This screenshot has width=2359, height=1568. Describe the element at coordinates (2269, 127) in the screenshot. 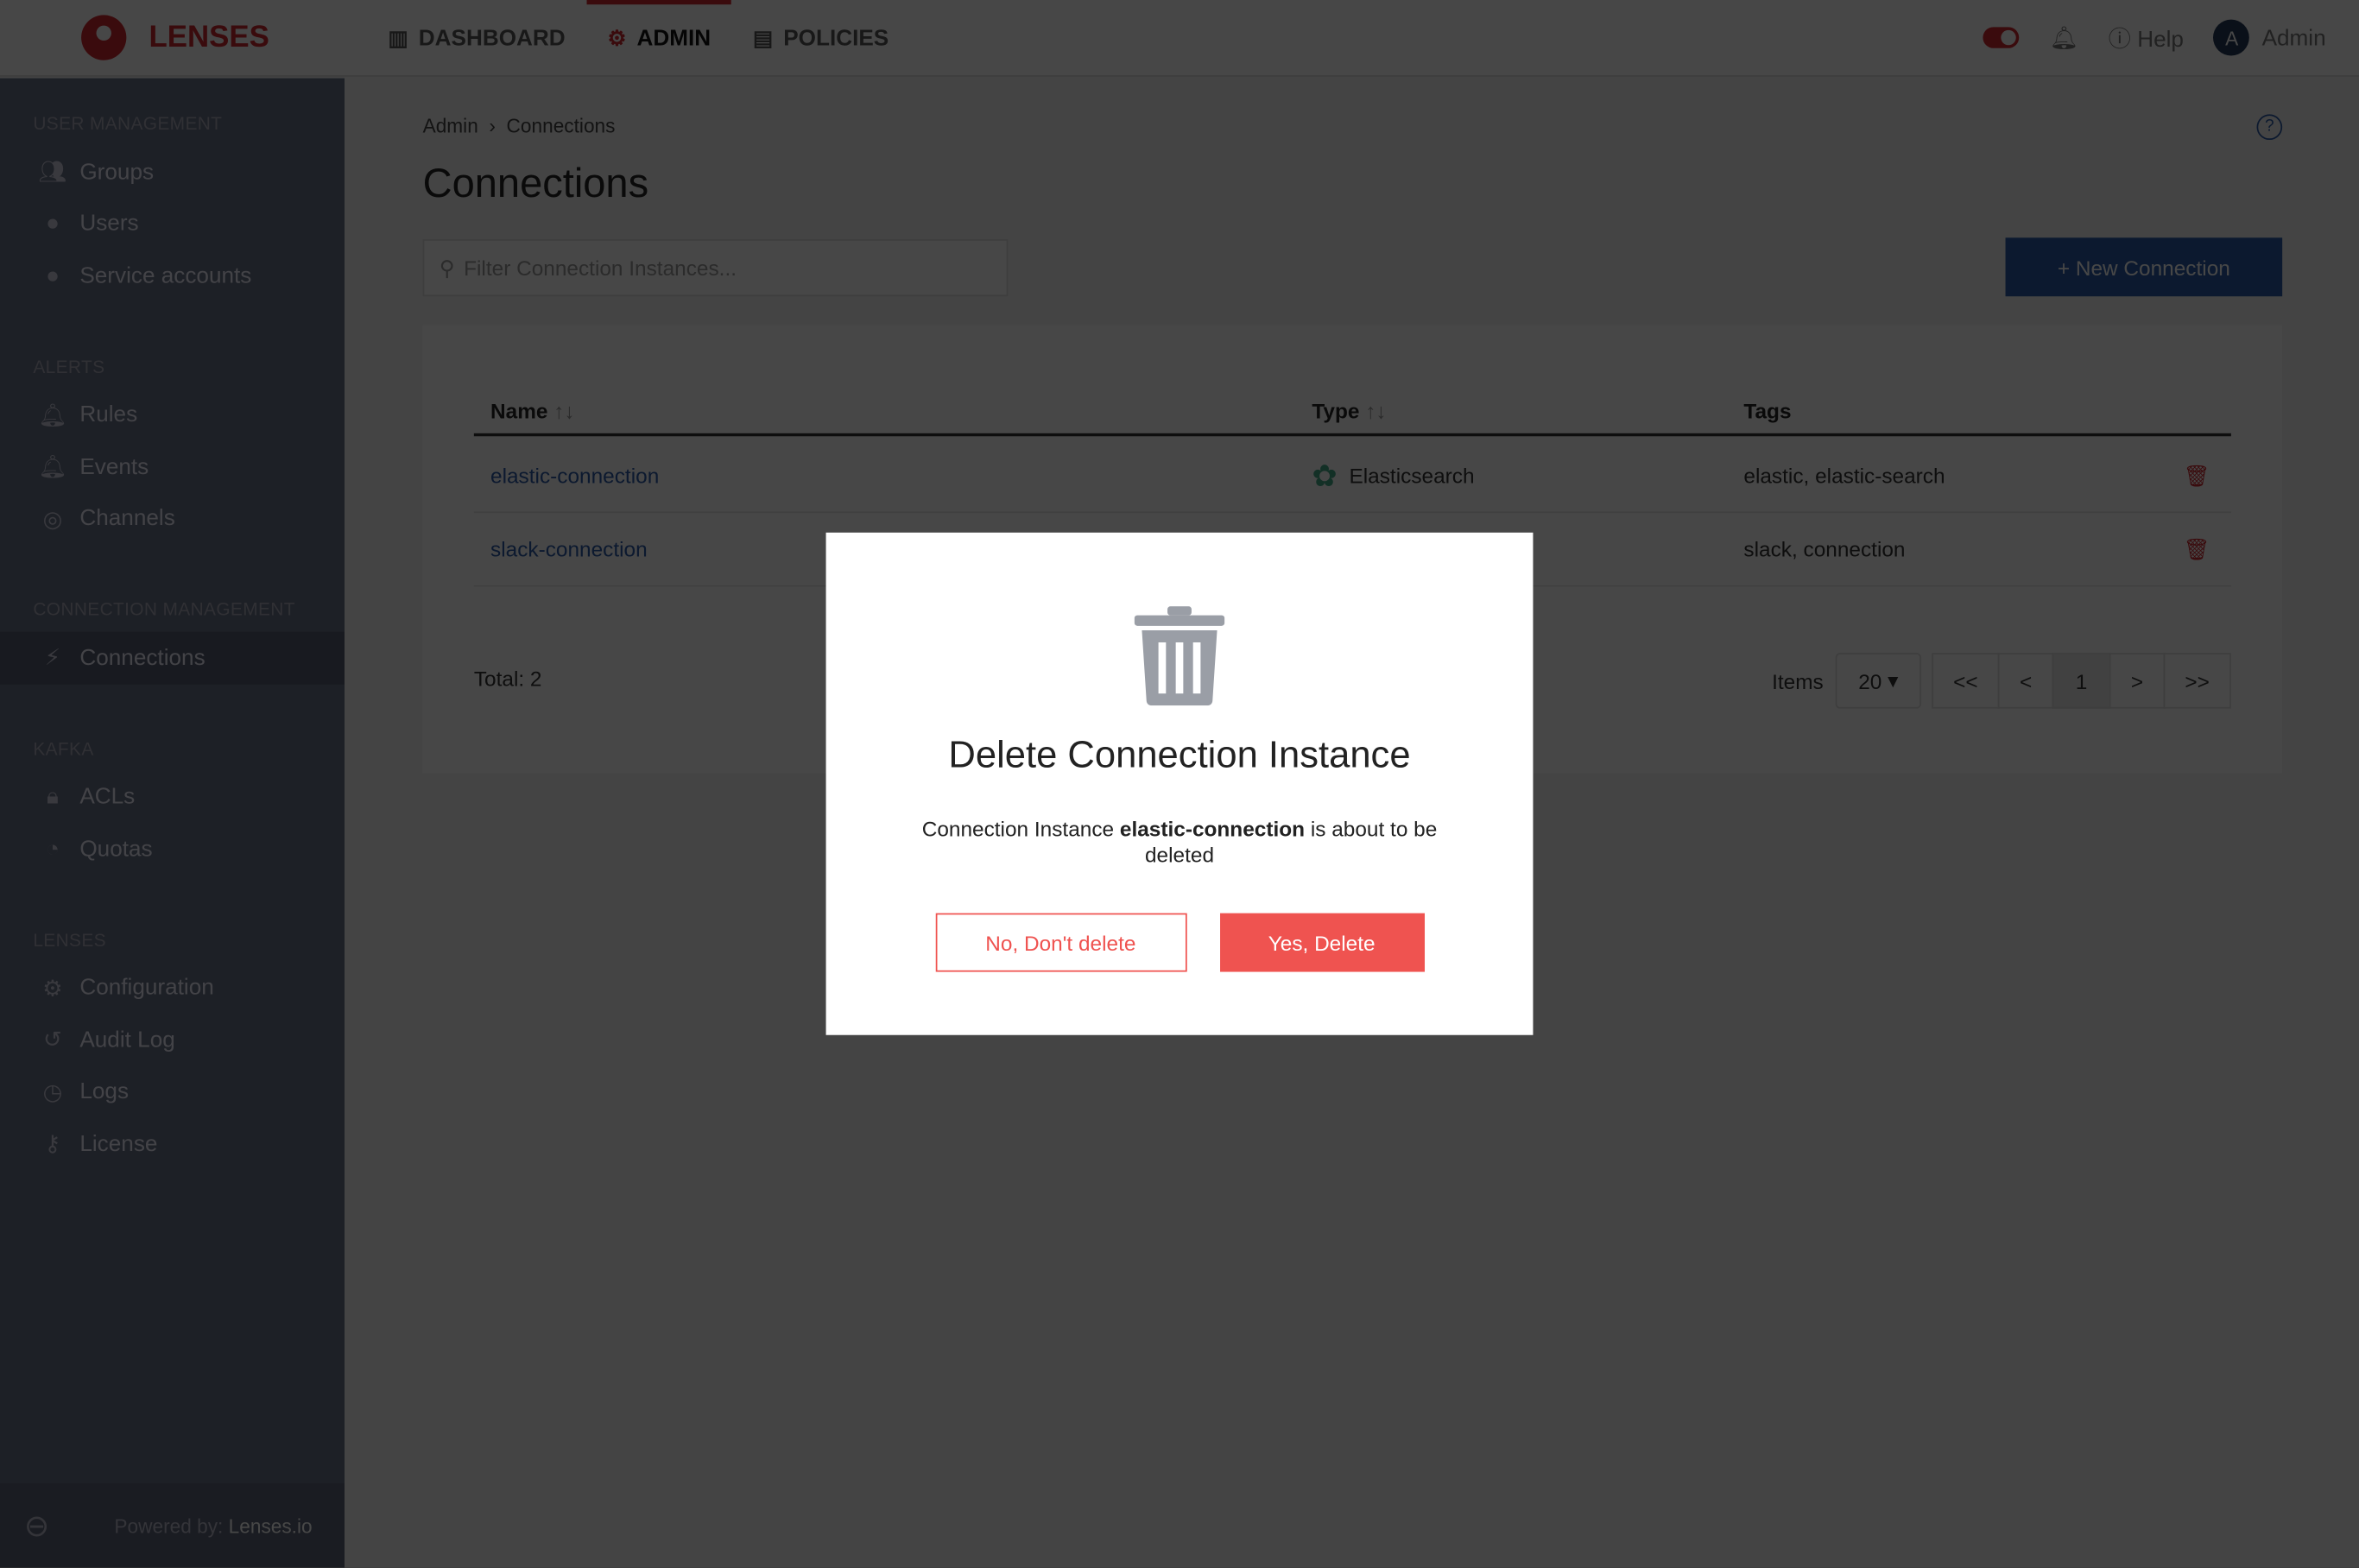

I see `help-icon: ?` at that location.